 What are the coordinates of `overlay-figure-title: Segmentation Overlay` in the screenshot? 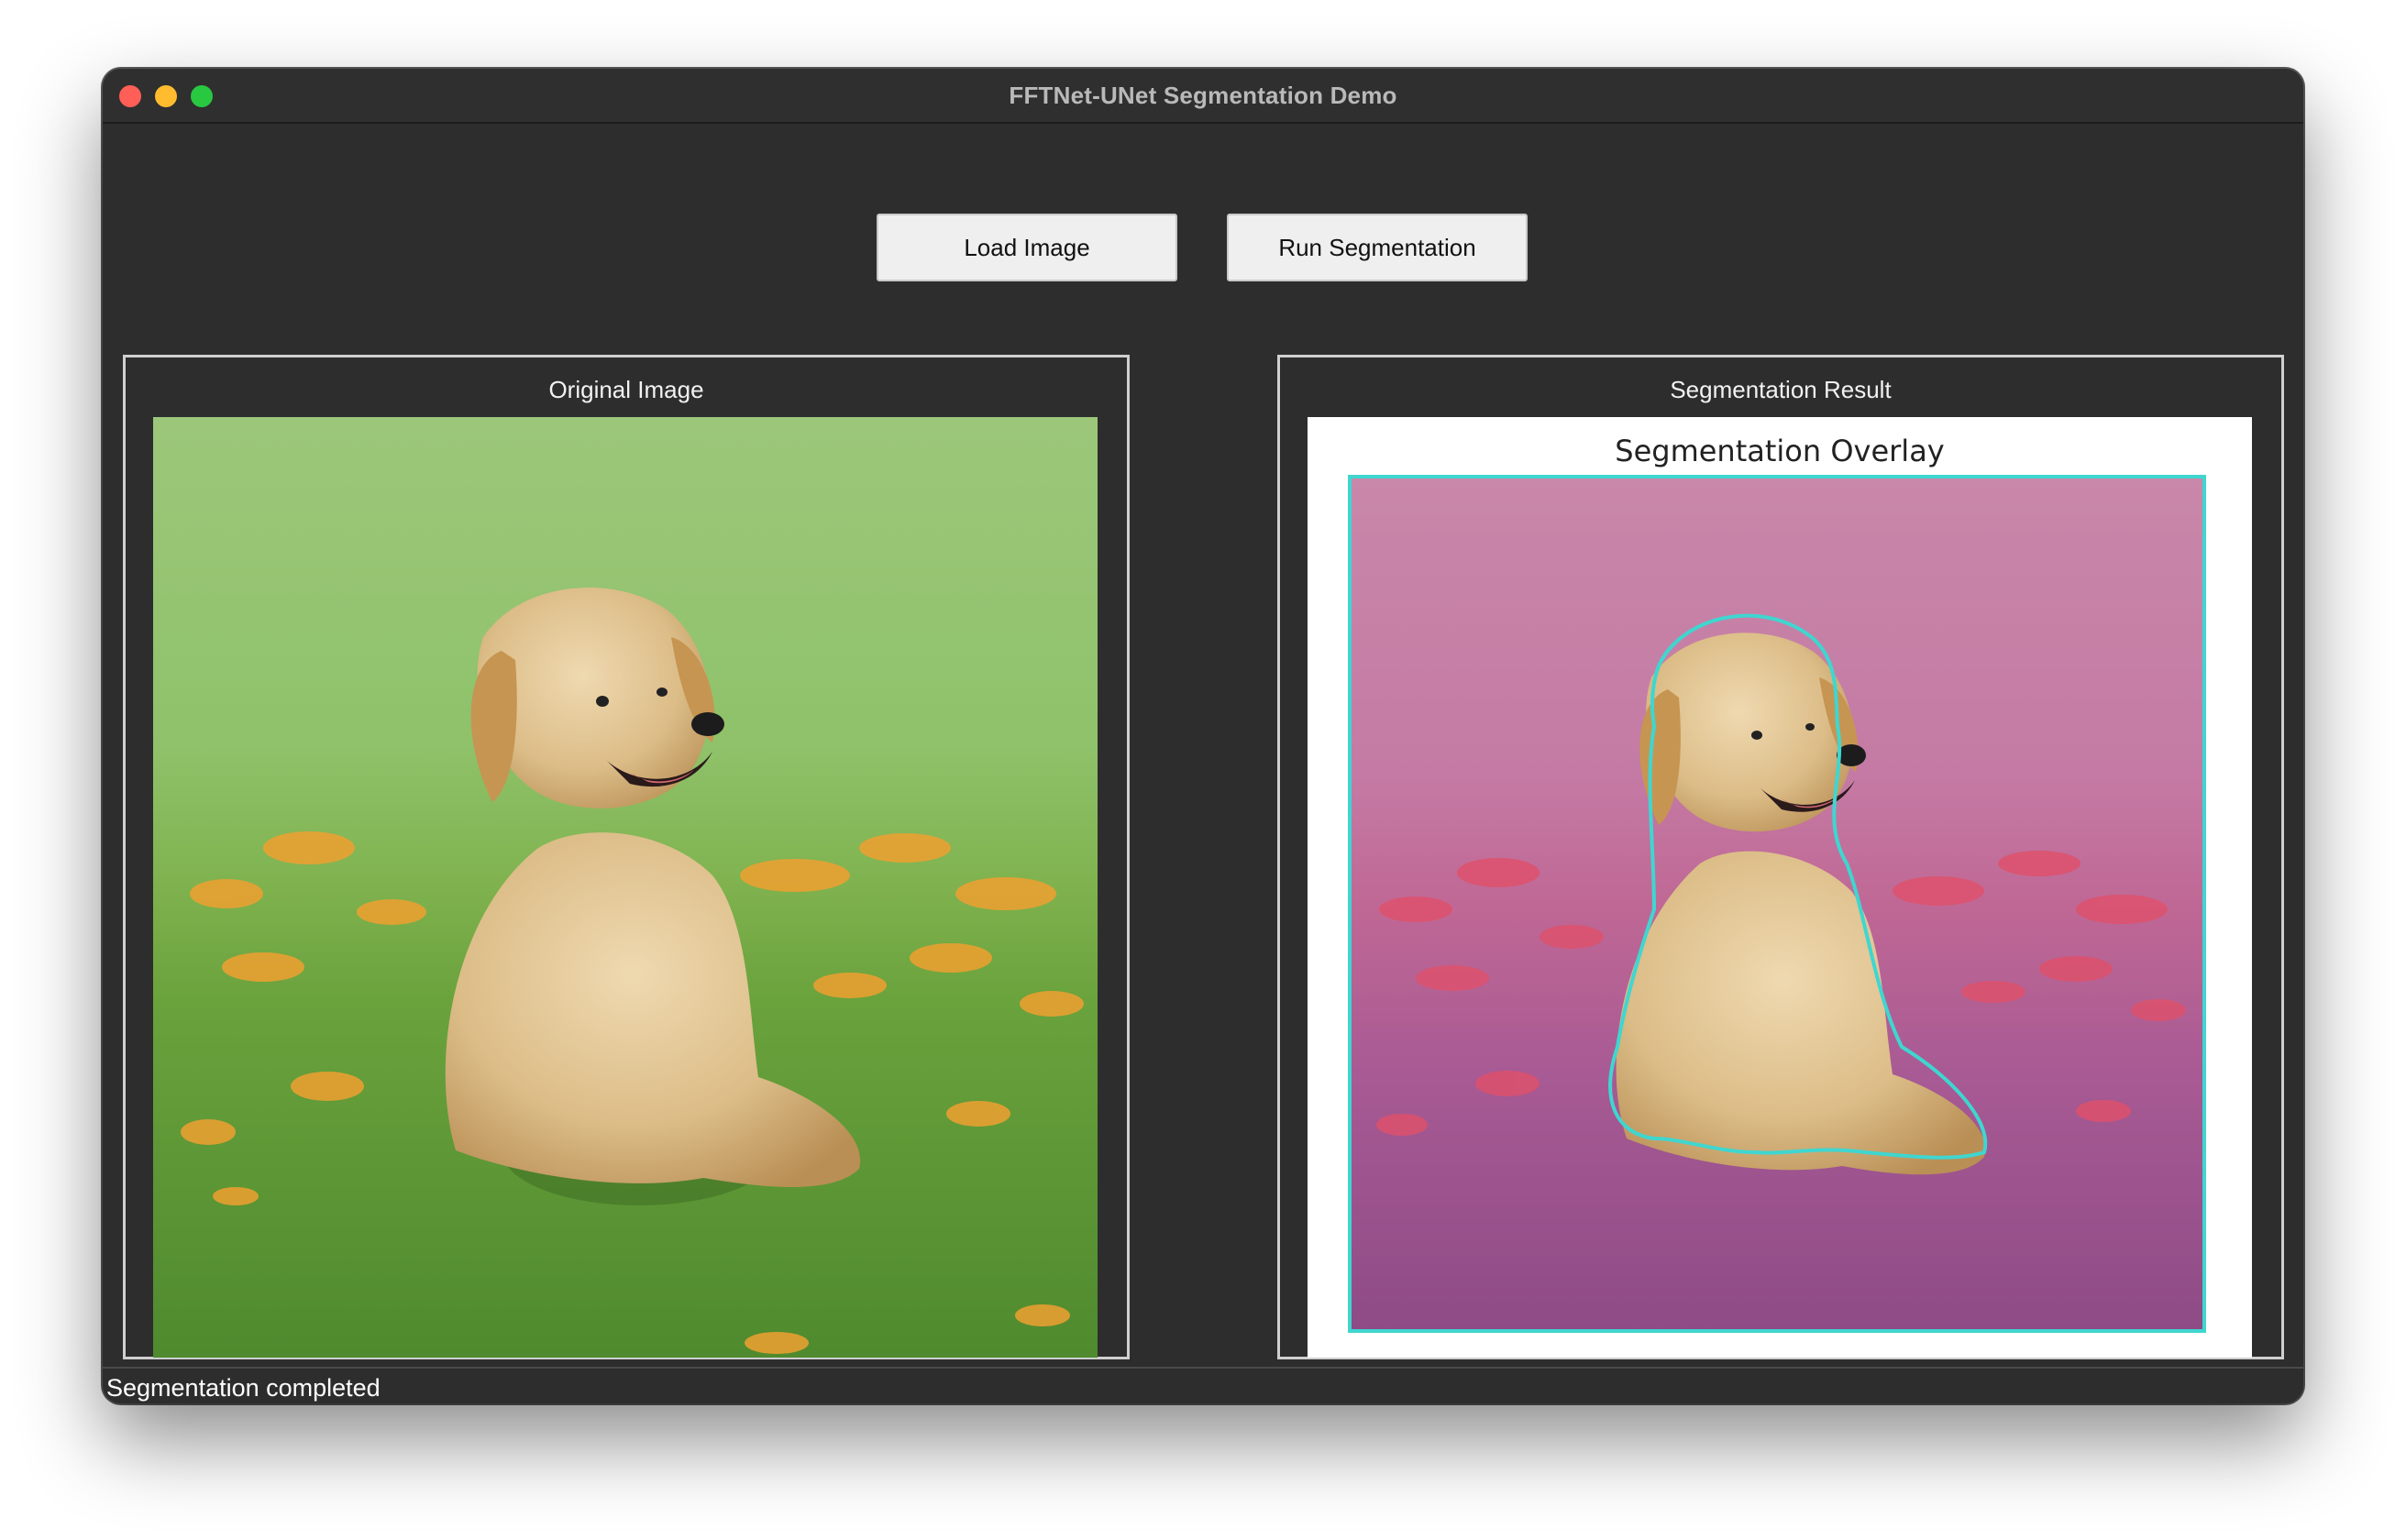 It's located at (1780, 451).